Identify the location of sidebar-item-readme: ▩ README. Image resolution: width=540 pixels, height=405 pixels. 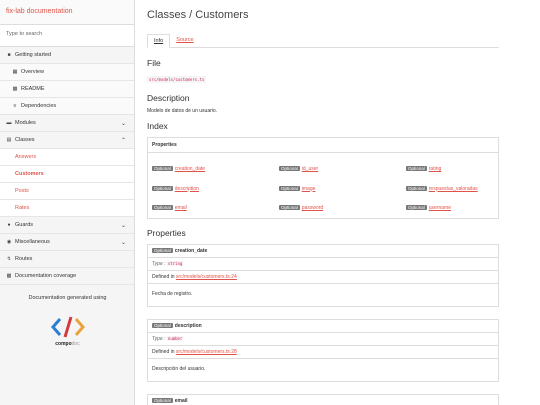
(67, 89).